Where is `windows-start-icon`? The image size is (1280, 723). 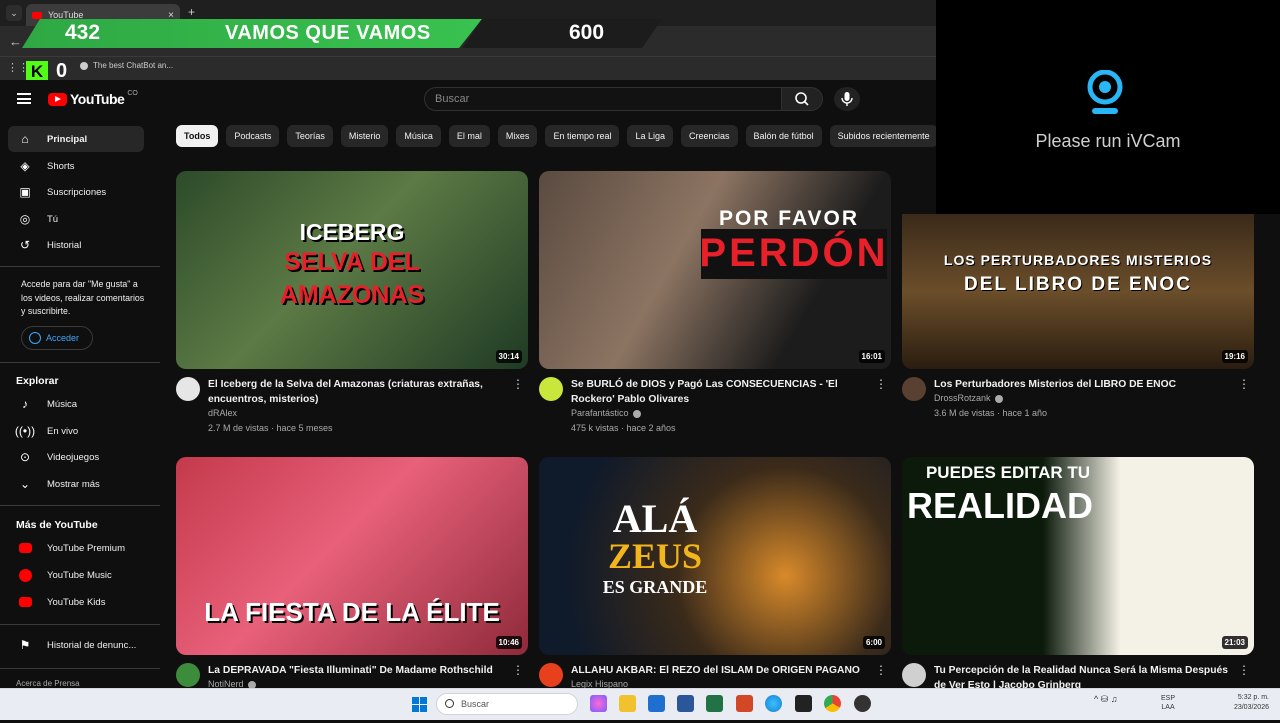 windows-start-icon is located at coordinates (419, 704).